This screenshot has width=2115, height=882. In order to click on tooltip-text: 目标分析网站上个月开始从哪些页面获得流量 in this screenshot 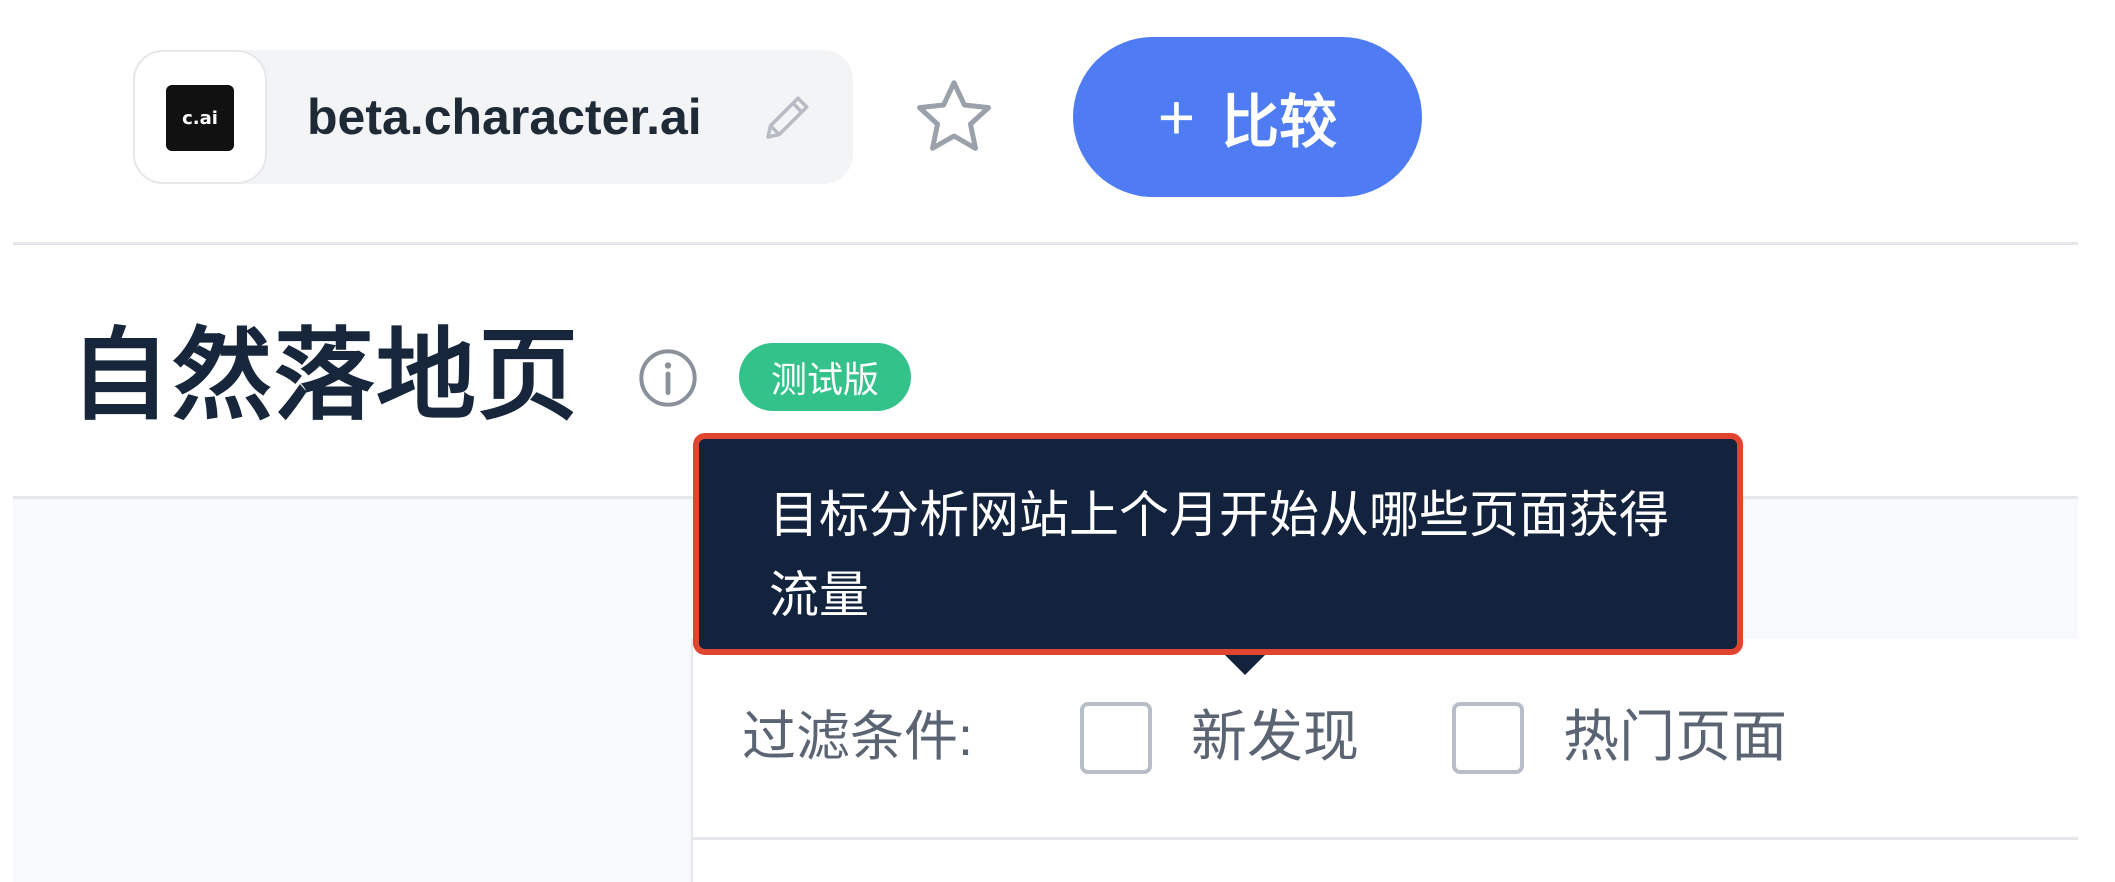, I will do `click(1219, 555)`.